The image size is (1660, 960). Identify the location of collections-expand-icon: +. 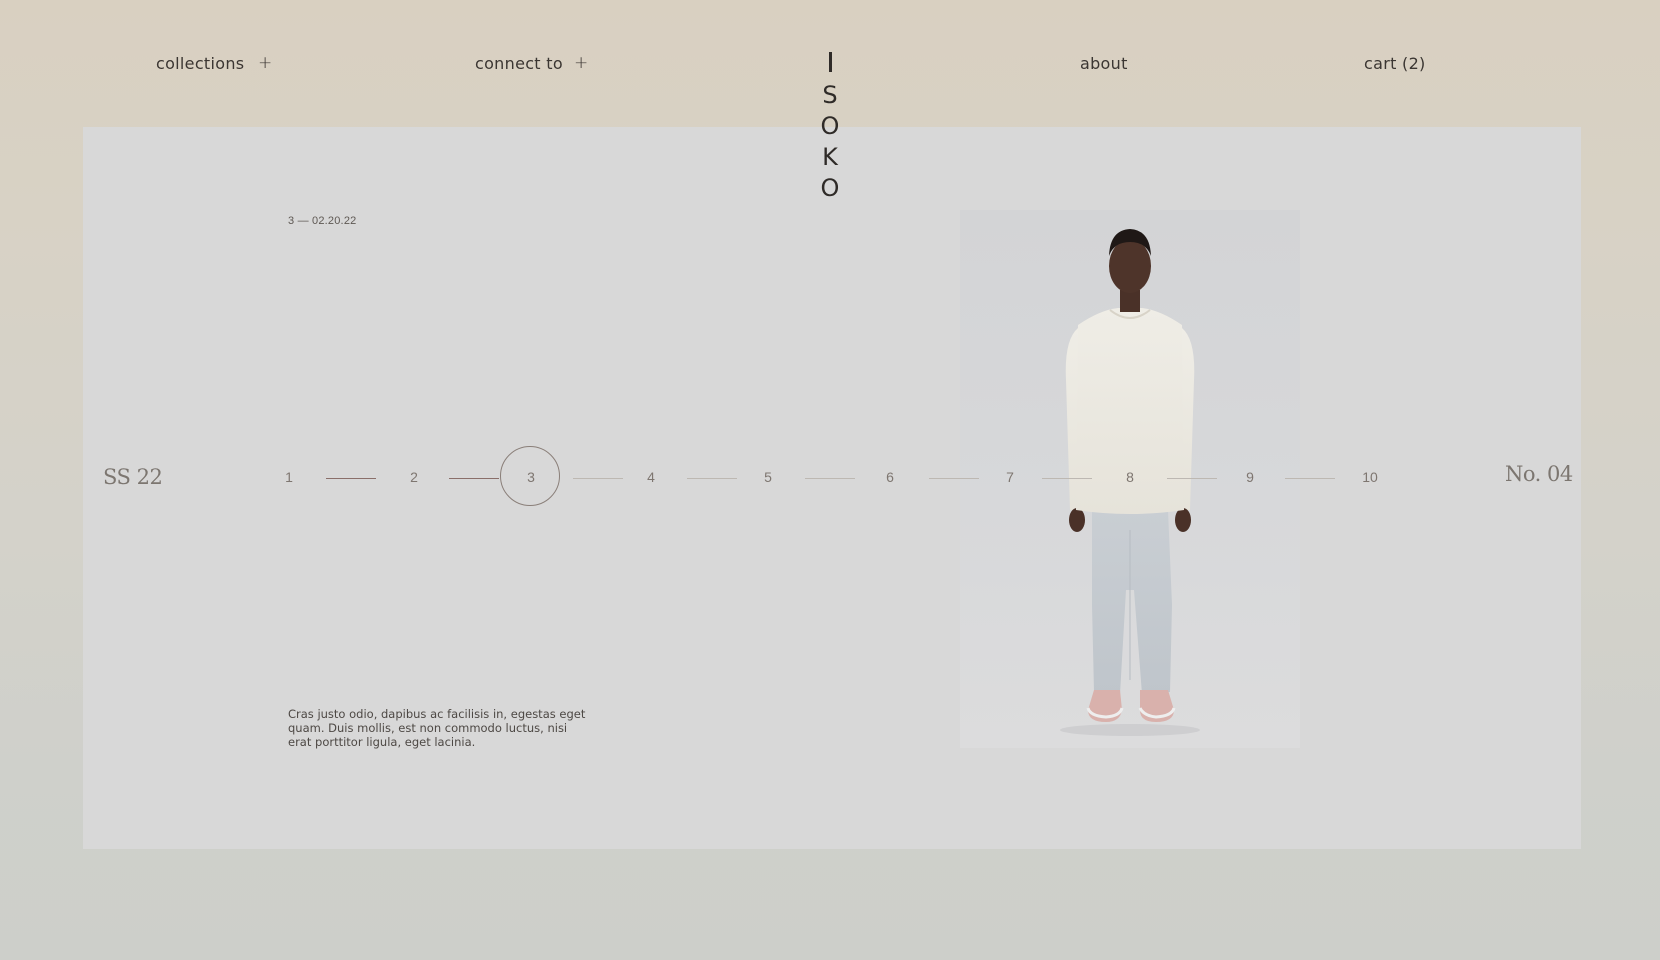
(265, 63).